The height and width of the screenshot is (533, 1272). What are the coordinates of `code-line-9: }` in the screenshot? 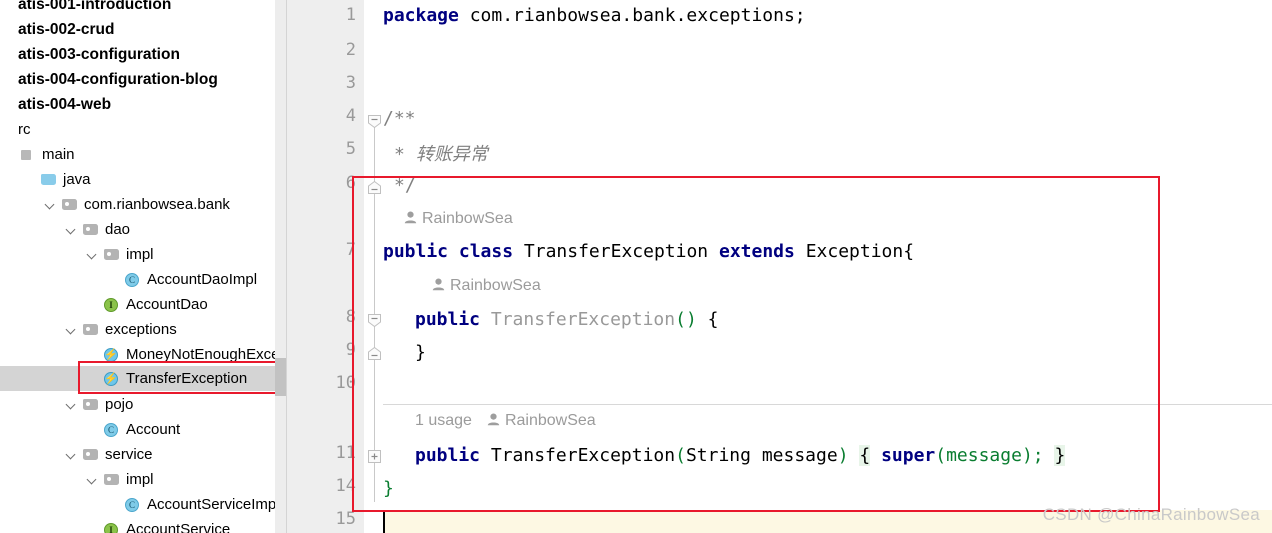 It's located at (420, 352).